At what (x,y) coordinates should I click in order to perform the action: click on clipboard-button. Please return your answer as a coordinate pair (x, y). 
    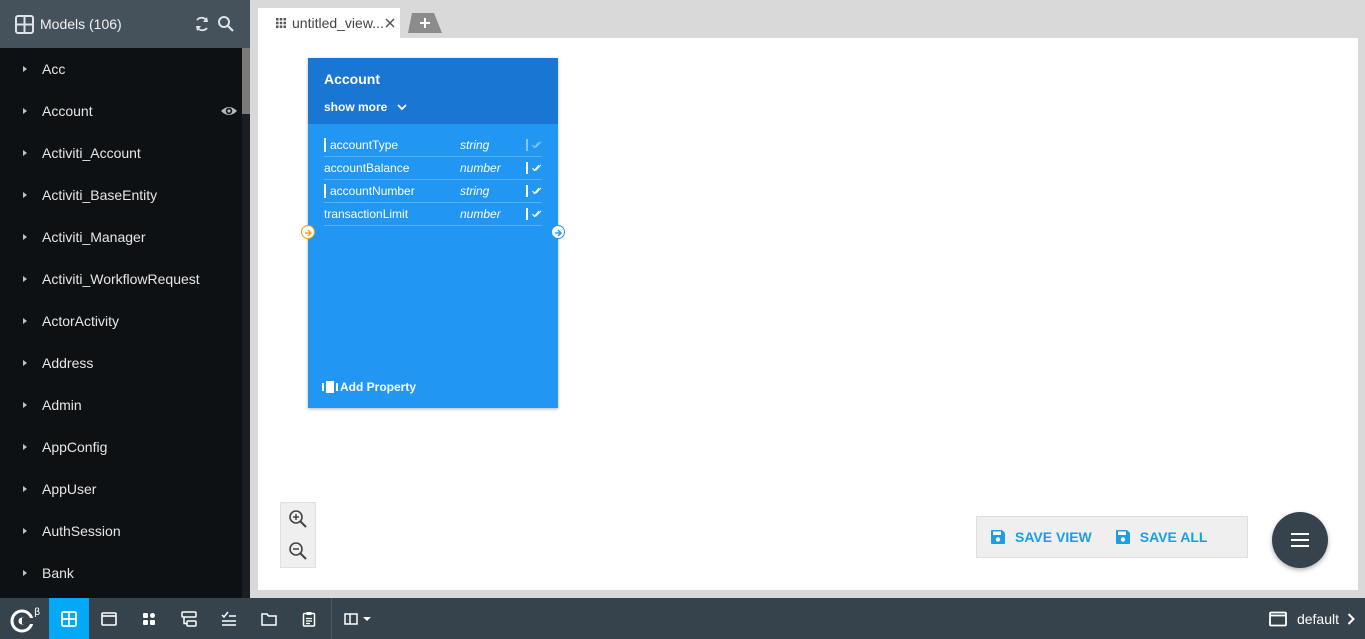
    Looking at the image, I should click on (309, 618).